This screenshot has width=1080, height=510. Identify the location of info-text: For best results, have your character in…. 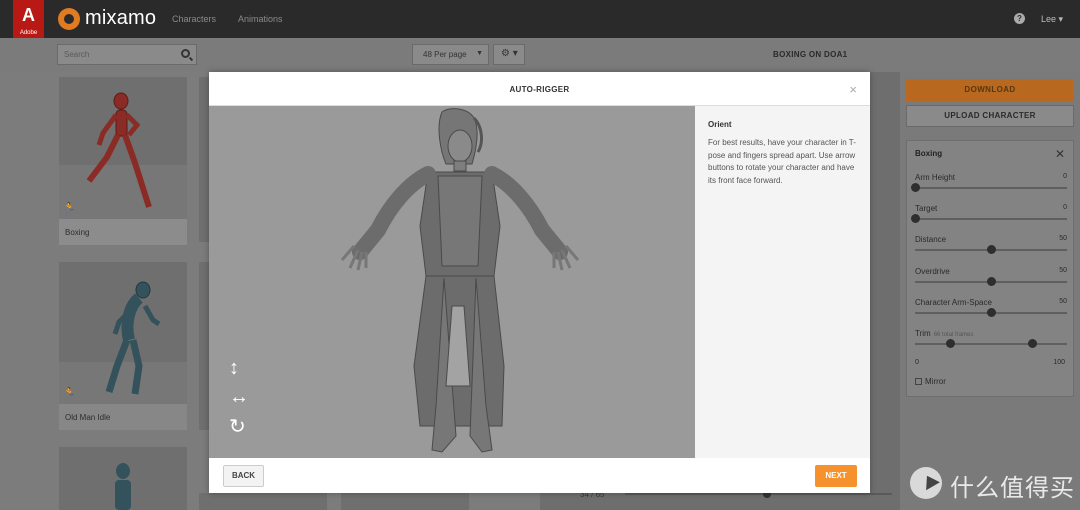
(782, 161).